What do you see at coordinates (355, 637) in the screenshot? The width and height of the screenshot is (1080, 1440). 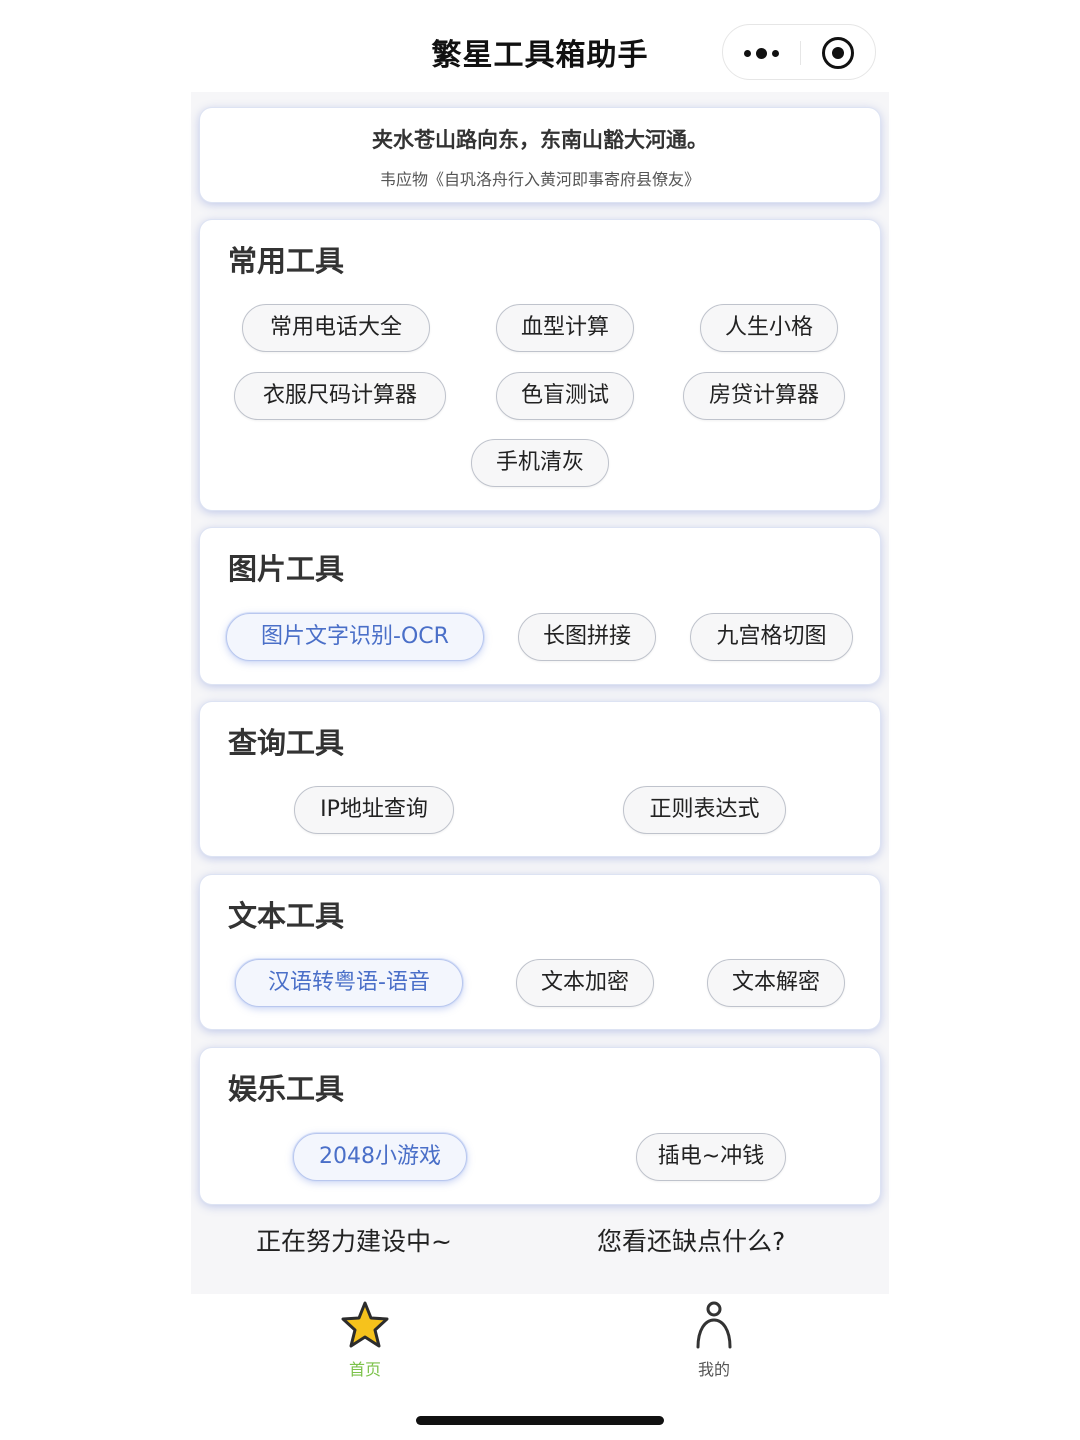 I see `tool-ocr-button: 图片文字识别-OCR` at bounding box center [355, 637].